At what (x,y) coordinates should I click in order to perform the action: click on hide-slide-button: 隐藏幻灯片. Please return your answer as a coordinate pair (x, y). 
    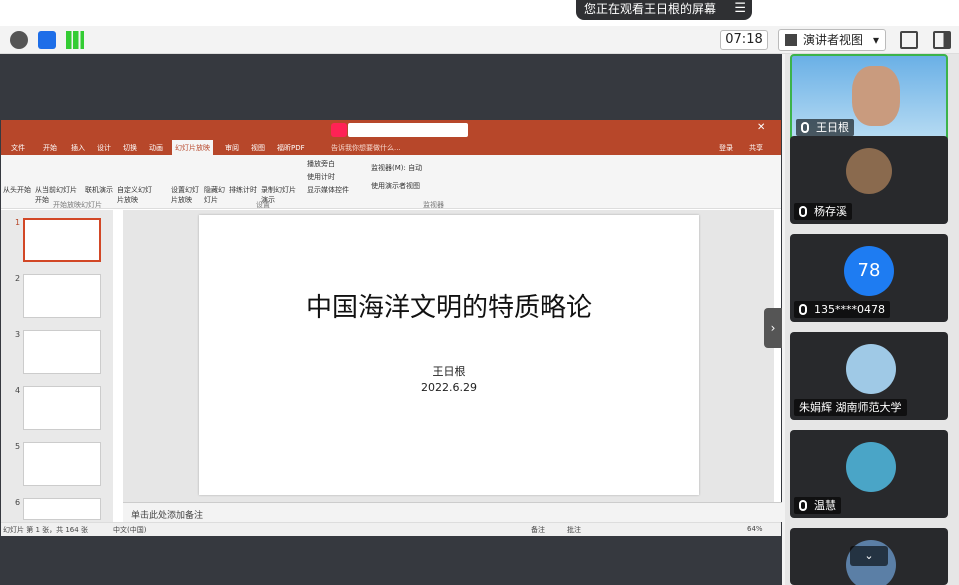
    Looking at the image, I should click on (215, 195).